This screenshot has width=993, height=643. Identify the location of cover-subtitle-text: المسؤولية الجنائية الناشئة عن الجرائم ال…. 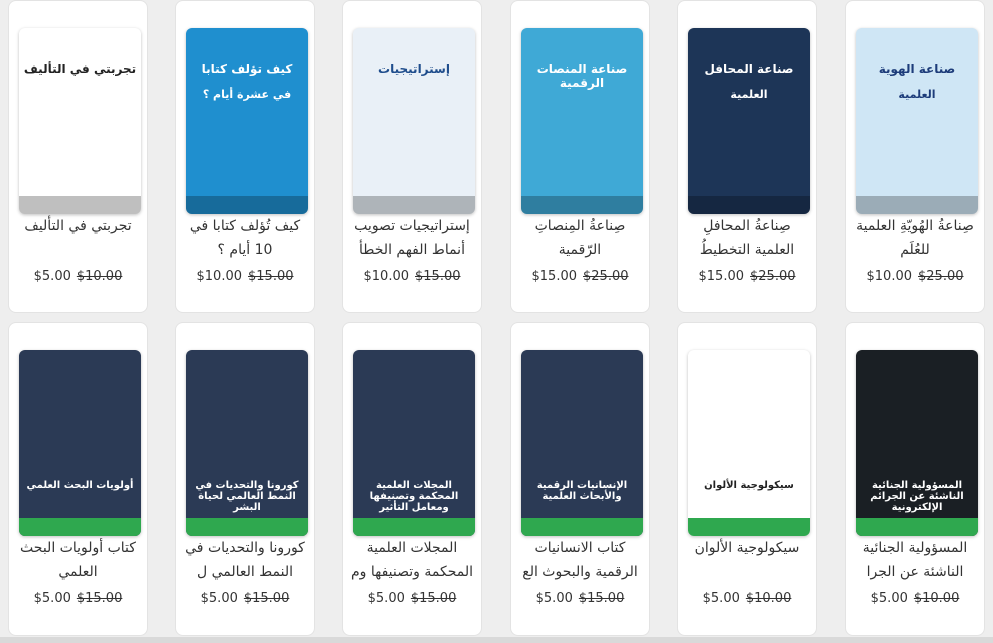
(917, 496).